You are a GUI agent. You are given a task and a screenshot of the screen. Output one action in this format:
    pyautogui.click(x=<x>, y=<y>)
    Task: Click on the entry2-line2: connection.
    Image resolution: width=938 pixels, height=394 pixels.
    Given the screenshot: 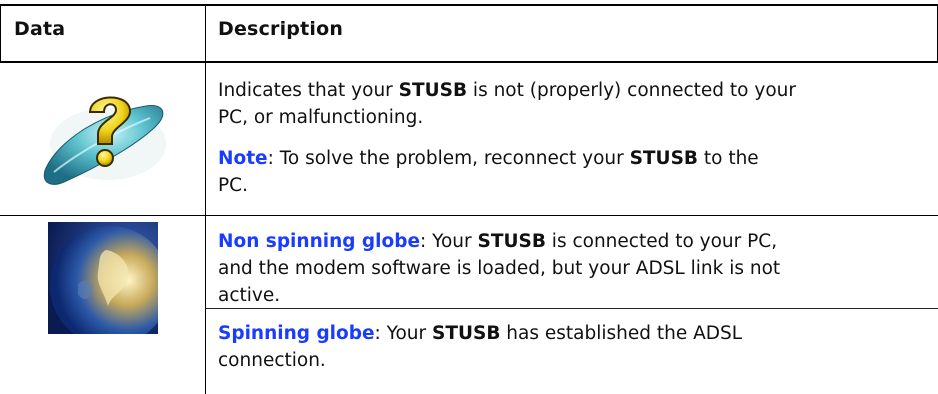 What is the action you would take?
    pyautogui.click(x=272, y=360)
    